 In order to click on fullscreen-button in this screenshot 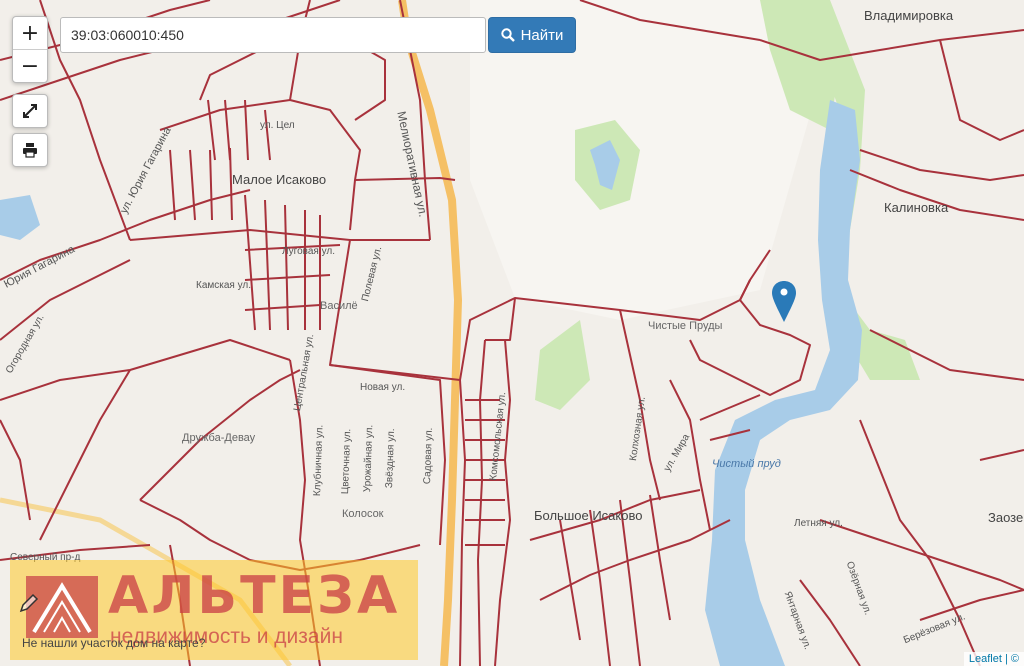, I will do `click(30, 111)`.